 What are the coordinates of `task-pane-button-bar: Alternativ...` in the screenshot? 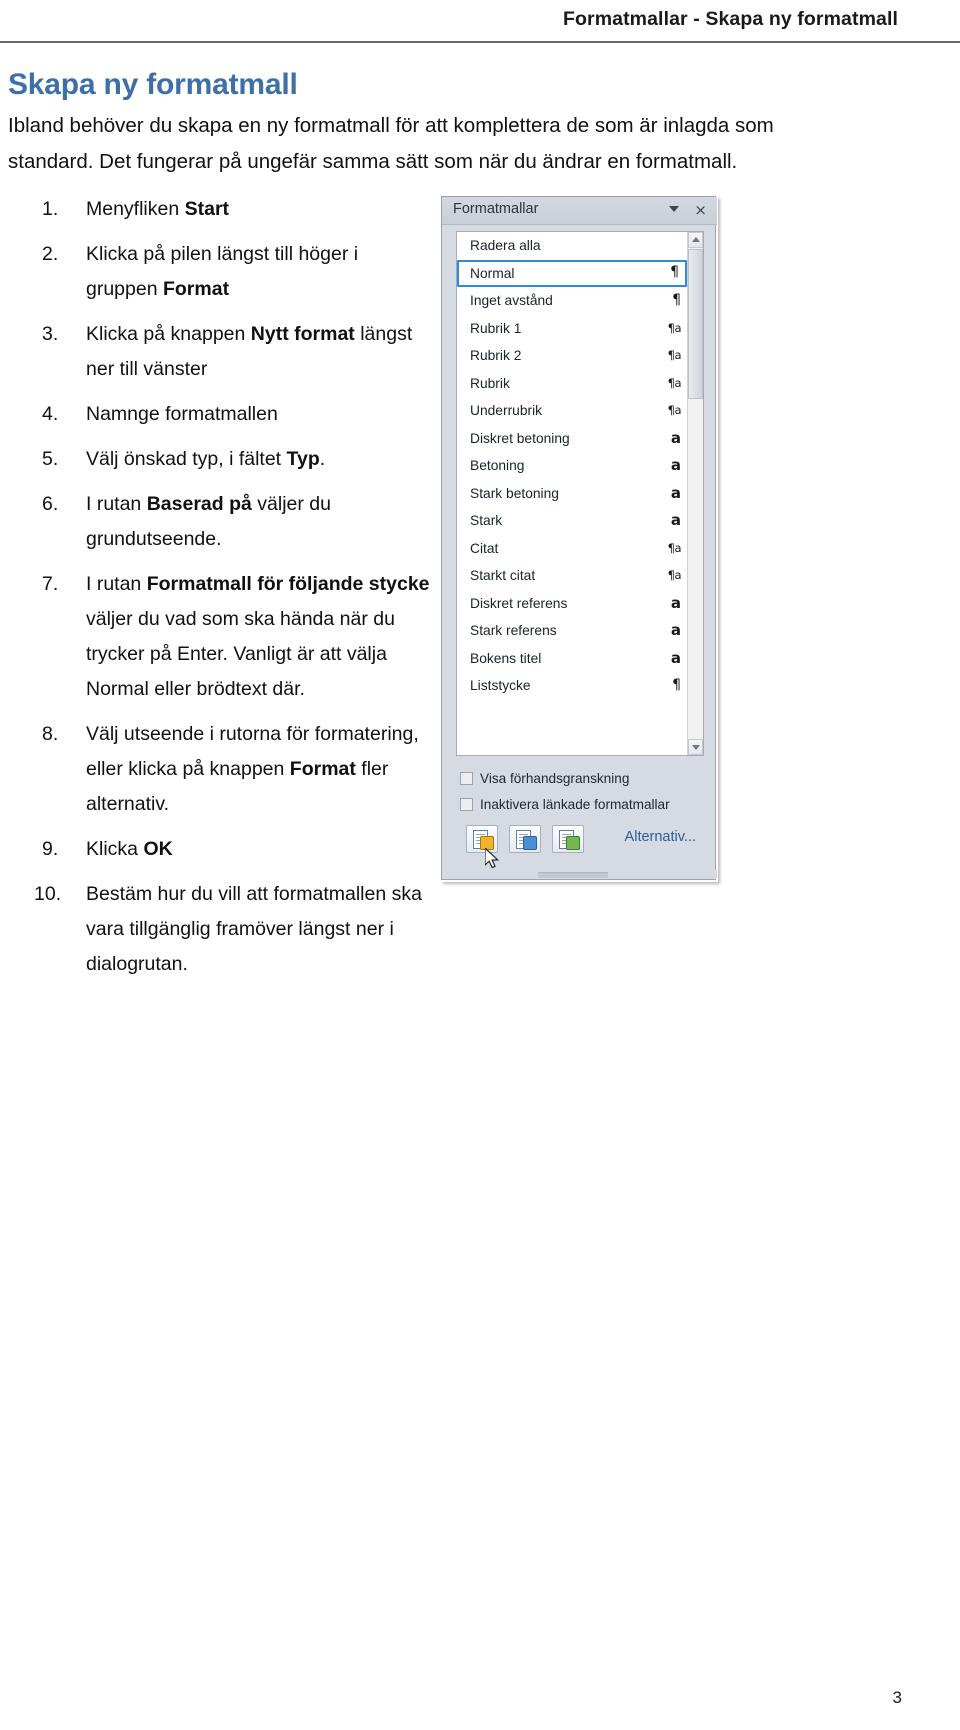 It's located at (580, 842).